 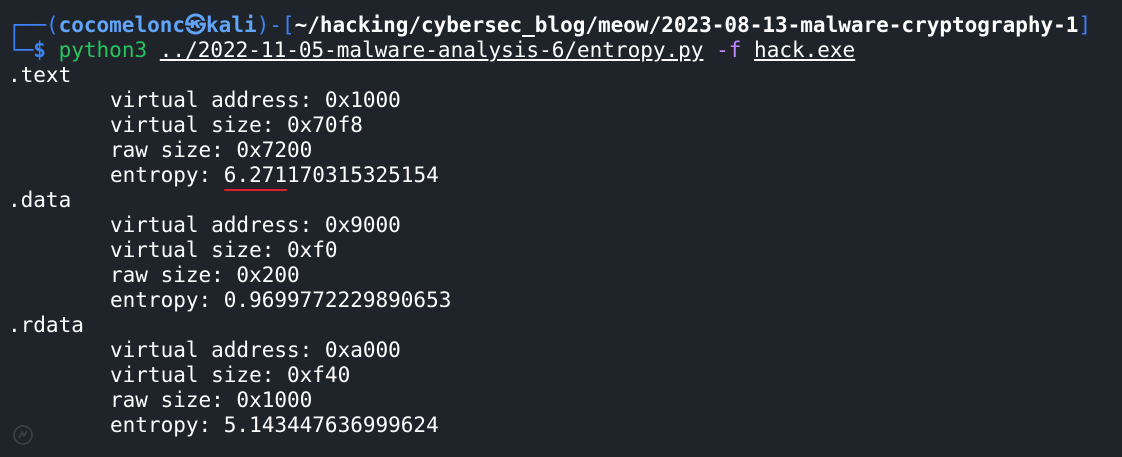 I want to click on prompt-paren-close: ), so click(x=263, y=25).